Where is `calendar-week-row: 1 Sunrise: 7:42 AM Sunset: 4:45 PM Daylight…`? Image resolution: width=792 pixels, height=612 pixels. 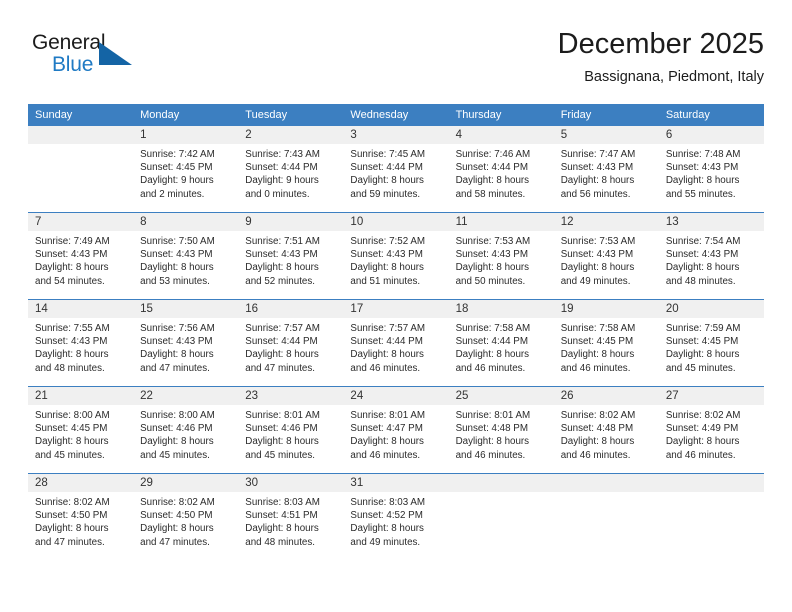 calendar-week-row: 1 Sunrise: 7:42 AM Sunset: 4:45 PM Daylight… is located at coordinates (396, 169).